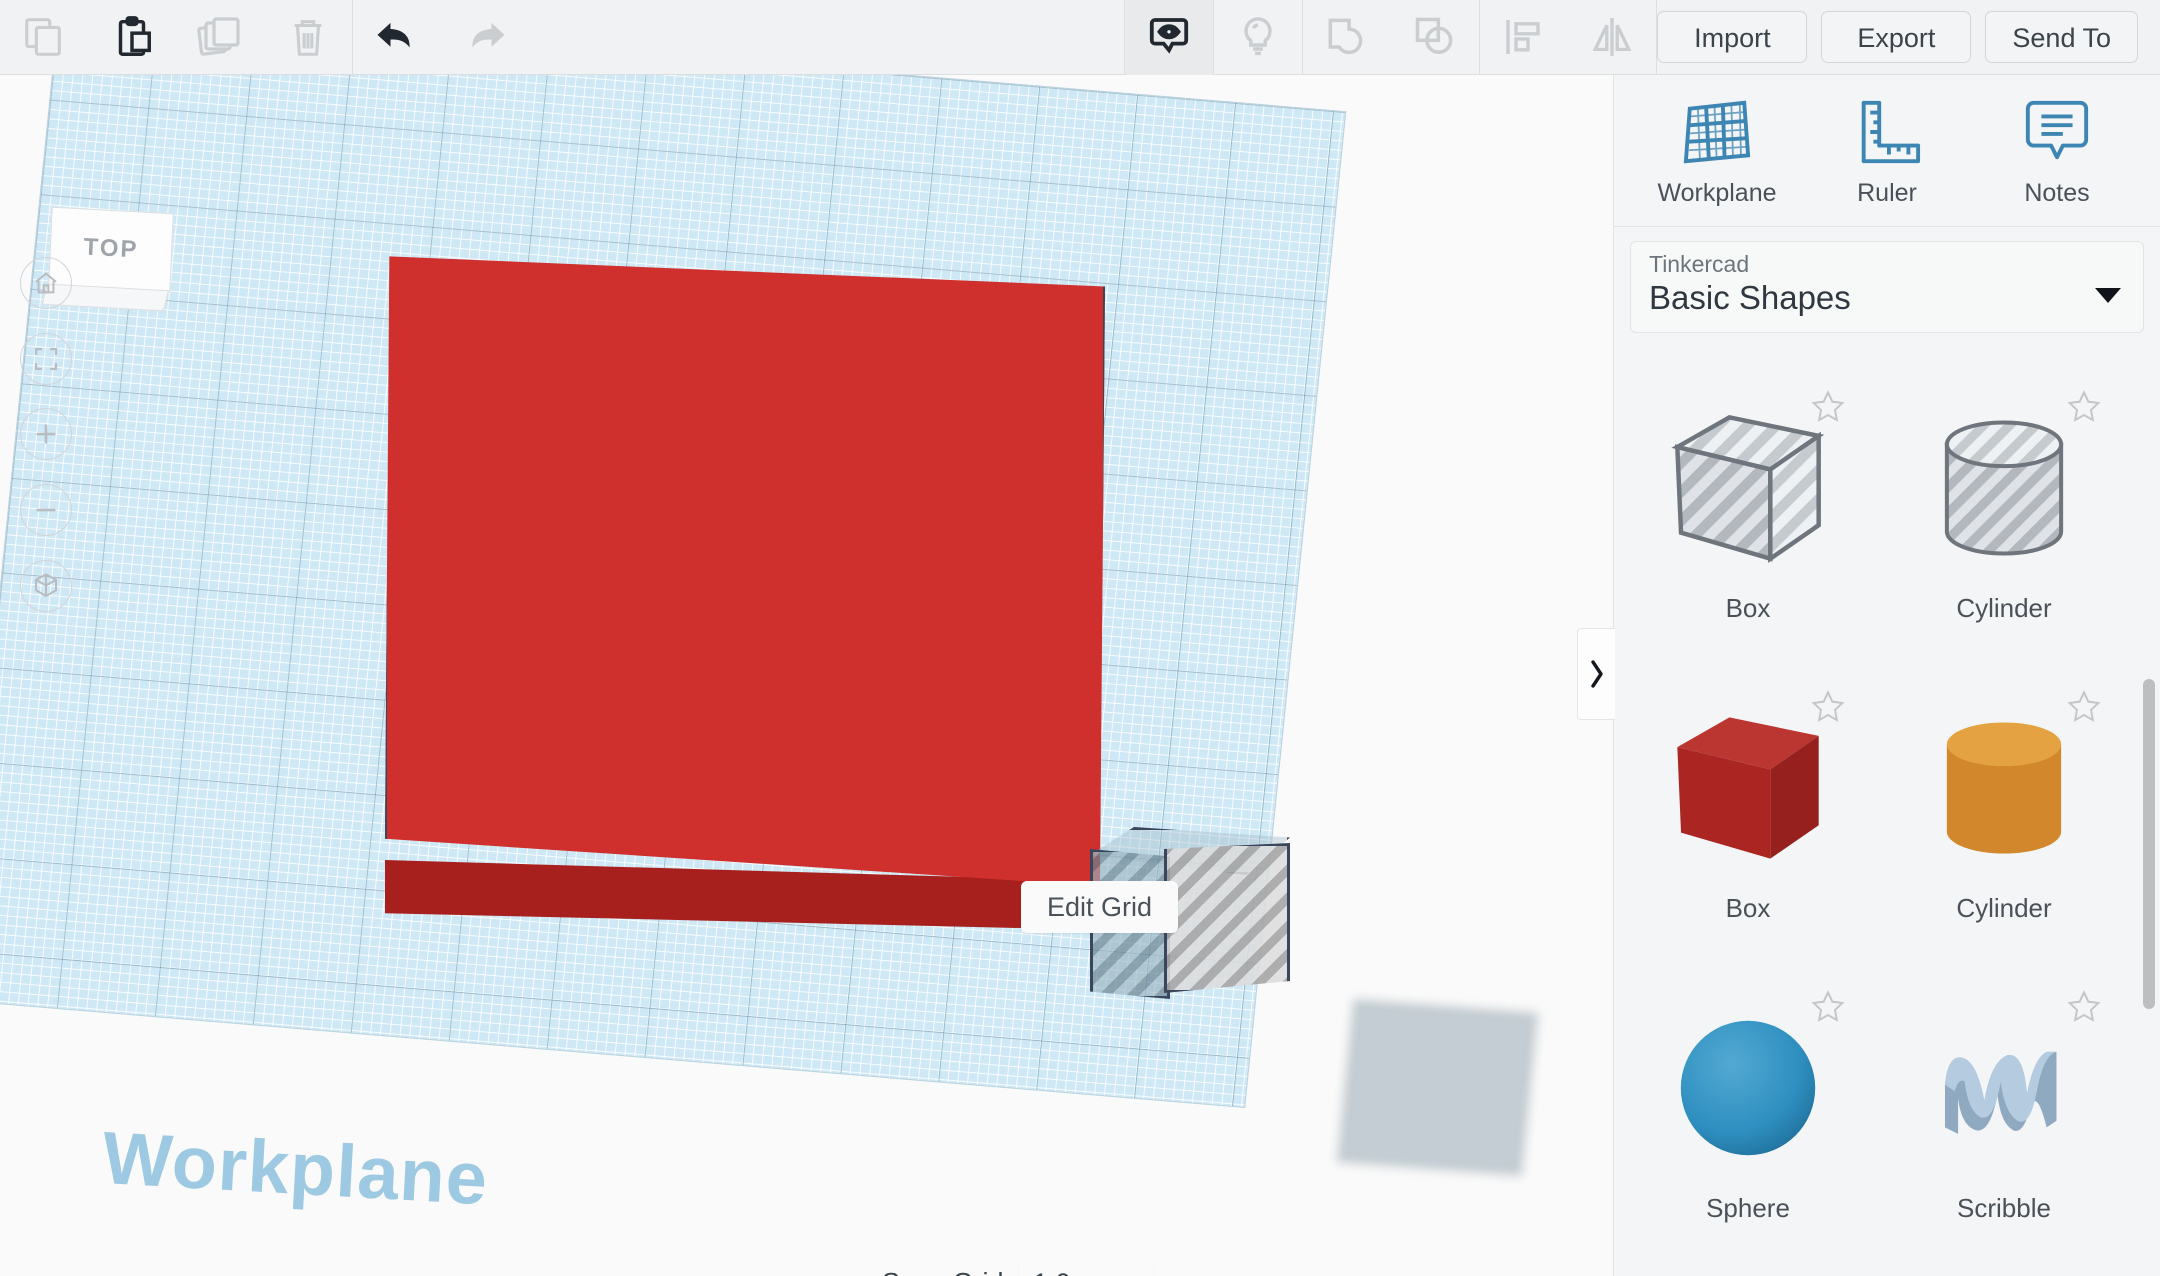 This screenshot has height=1276, width=2160. Describe the element at coordinates (1169, 37) in the screenshot. I see `show-hide-icon` at that location.